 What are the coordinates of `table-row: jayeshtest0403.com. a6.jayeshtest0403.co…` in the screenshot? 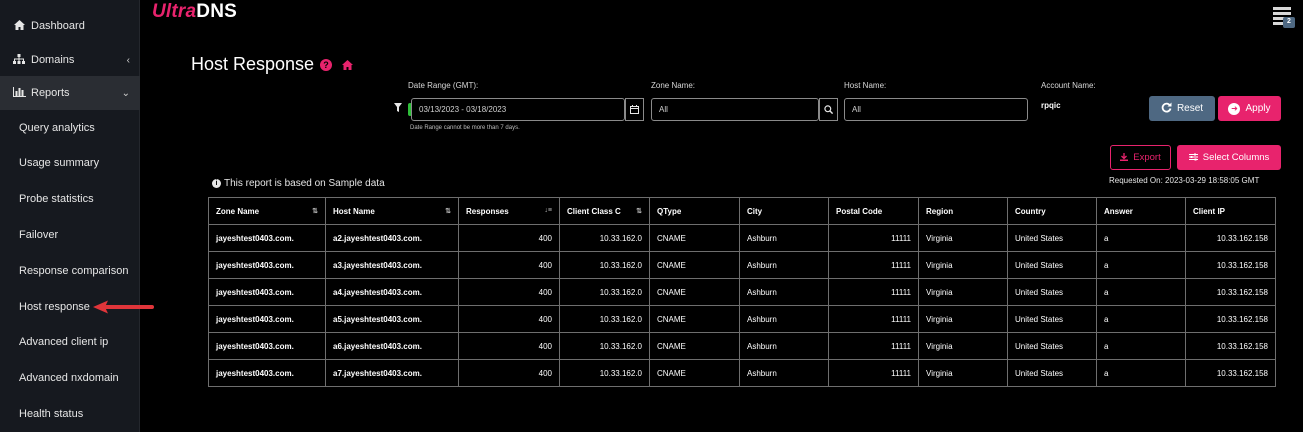 It's located at (742, 346).